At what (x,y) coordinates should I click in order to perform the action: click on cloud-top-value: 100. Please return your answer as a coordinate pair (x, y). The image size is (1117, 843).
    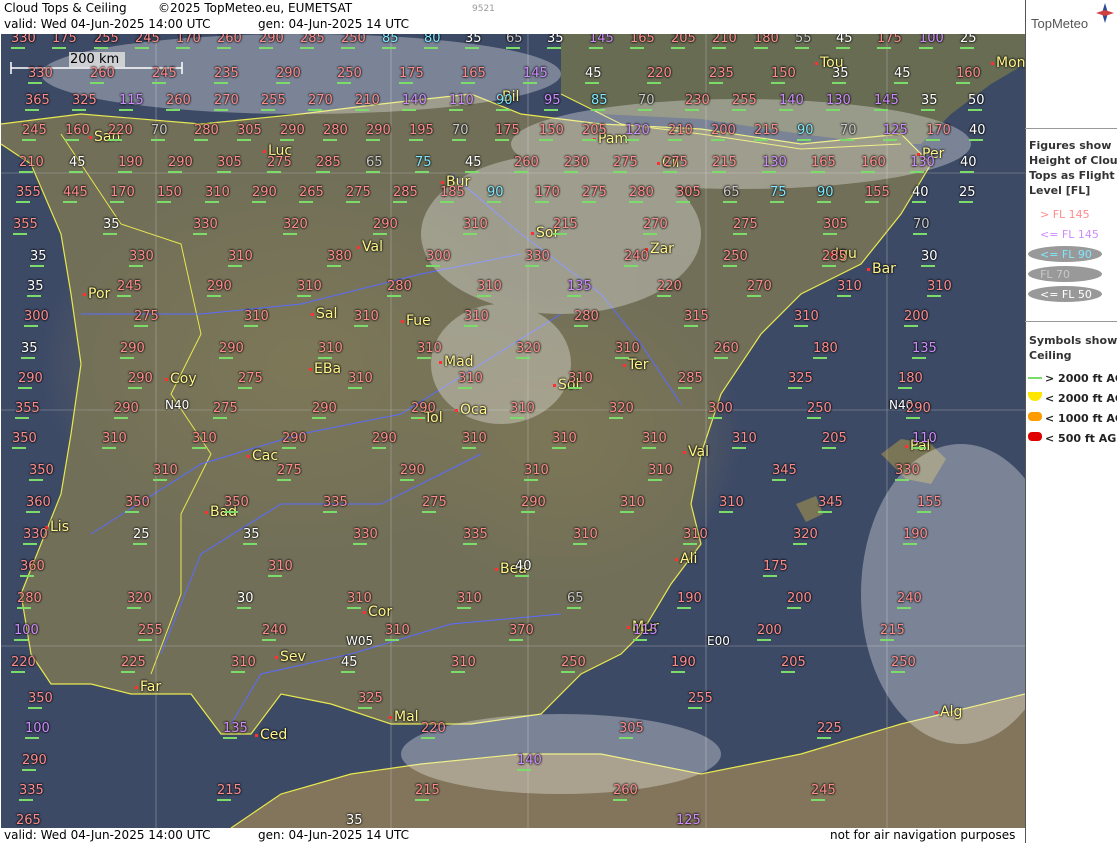
    Looking at the image, I should click on (37, 730).